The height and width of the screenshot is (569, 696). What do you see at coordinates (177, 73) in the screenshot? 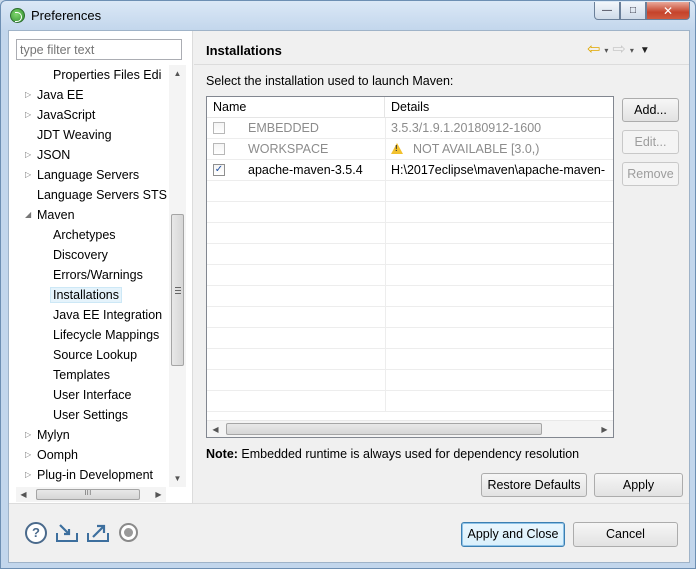
I see `scroll-up-arrow-icon: ▲` at bounding box center [177, 73].